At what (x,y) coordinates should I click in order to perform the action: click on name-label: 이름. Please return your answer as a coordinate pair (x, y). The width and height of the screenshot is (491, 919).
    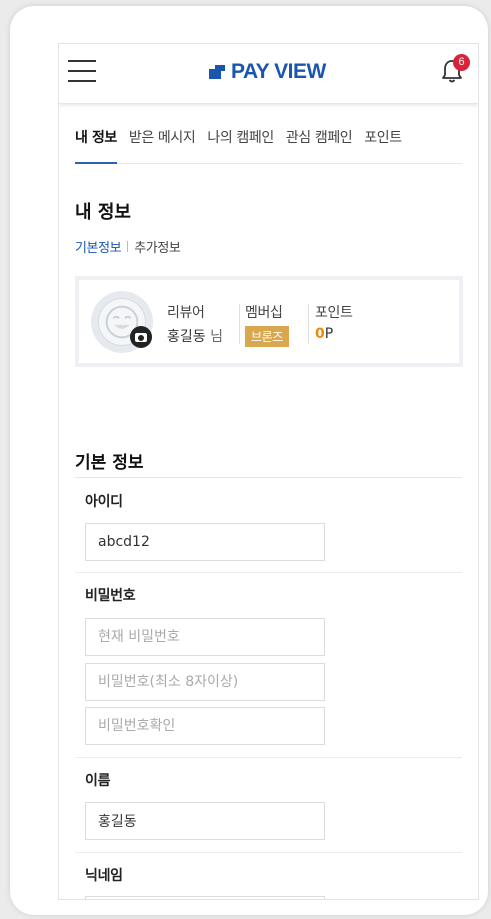
    Looking at the image, I should click on (98, 781).